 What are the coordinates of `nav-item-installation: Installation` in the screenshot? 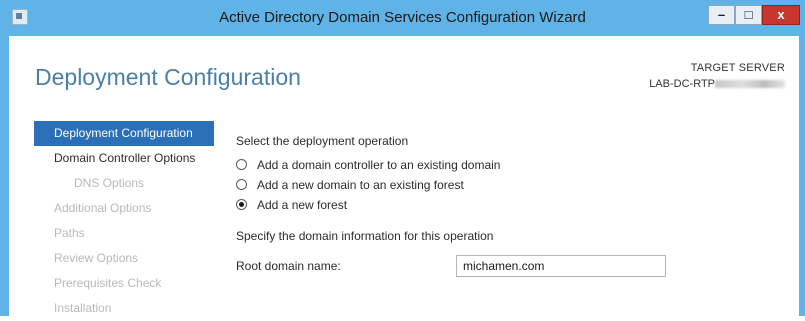 It's located at (83, 308).